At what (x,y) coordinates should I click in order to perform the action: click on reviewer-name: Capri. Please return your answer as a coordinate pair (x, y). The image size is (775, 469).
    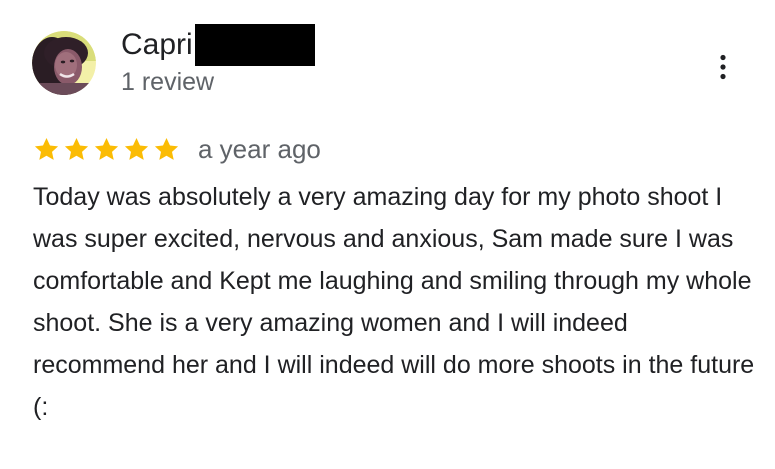
    Looking at the image, I should click on (157, 45).